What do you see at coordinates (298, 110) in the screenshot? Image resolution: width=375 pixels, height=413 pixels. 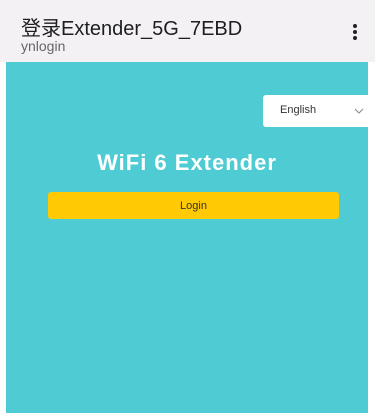 I see `language-select-value: English` at bounding box center [298, 110].